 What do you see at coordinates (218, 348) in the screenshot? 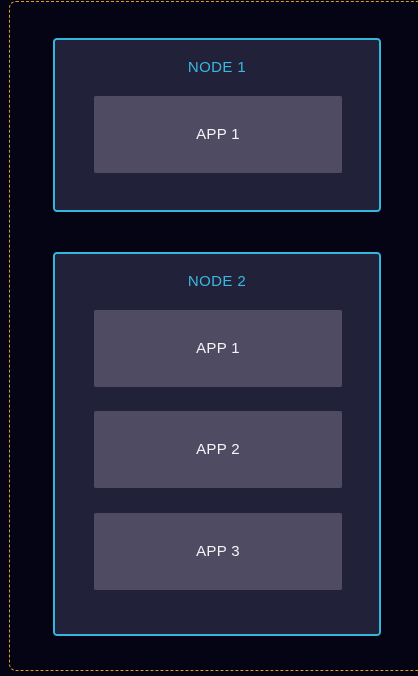
I see `node-2-app-1: APP 1` at bounding box center [218, 348].